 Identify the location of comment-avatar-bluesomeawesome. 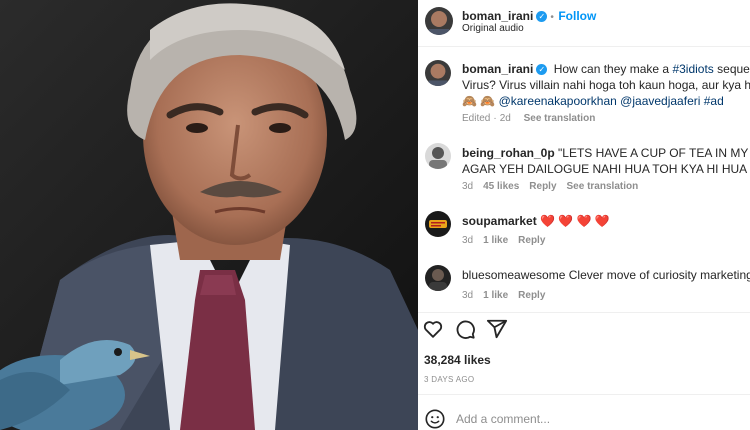
(438, 278).